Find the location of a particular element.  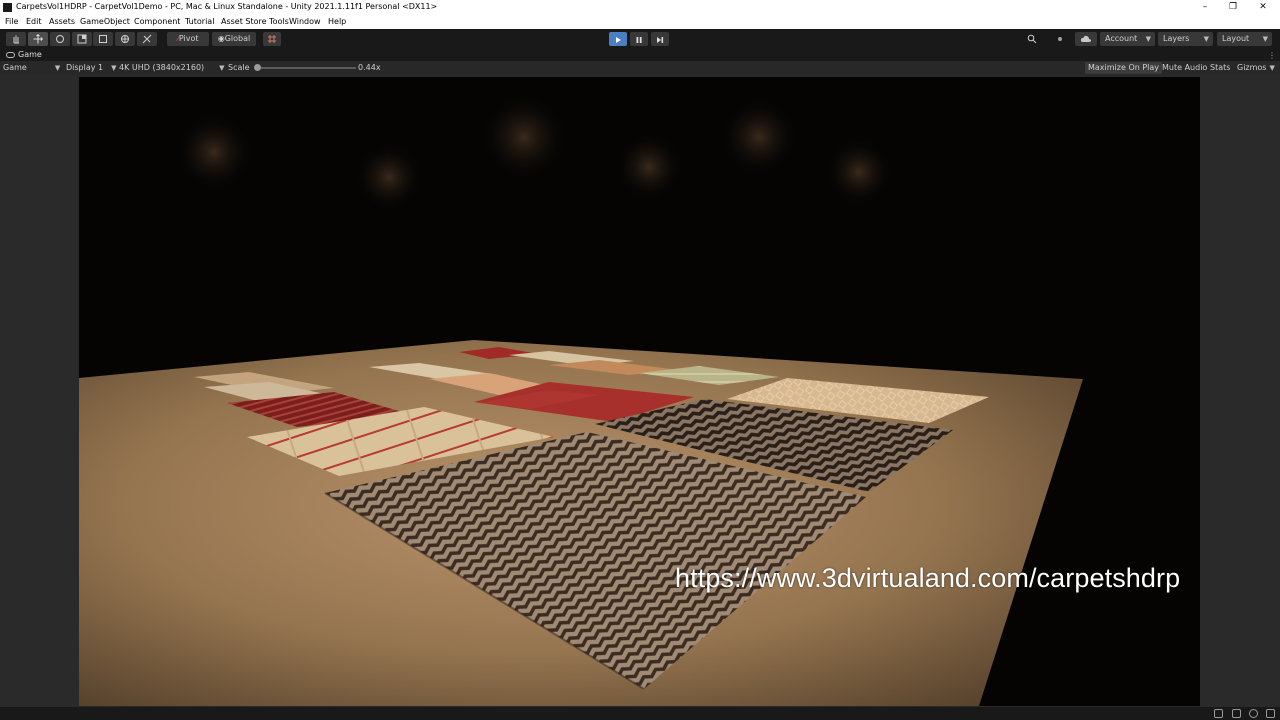

hand-tool-icon is located at coordinates (16, 39).